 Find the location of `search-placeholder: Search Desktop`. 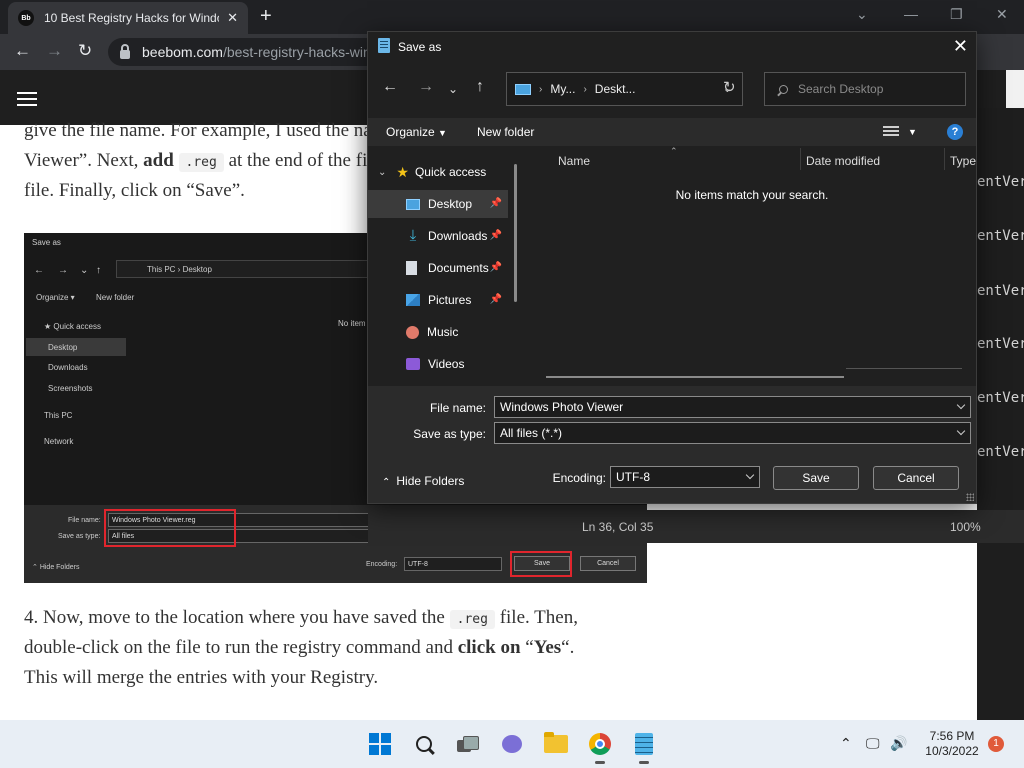

search-placeholder: Search Desktop is located at coordinates (841, 89).